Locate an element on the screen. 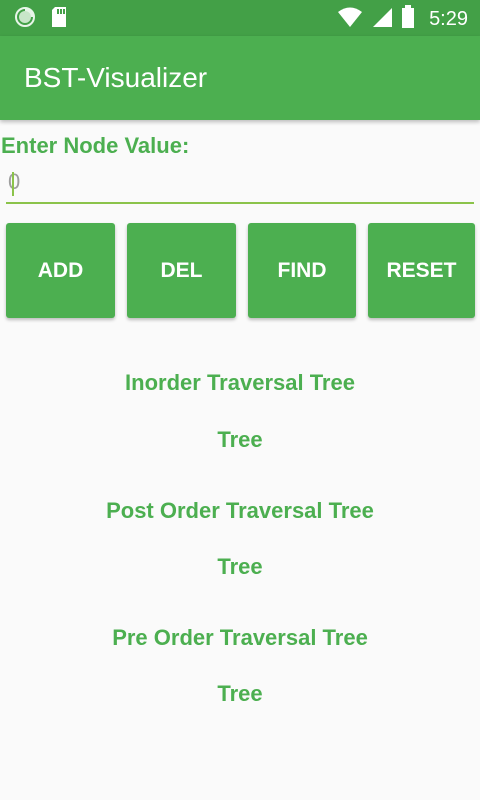 This screenshot has height=800, width=480. delete-button: DEL is located at coordinates (181, 270).